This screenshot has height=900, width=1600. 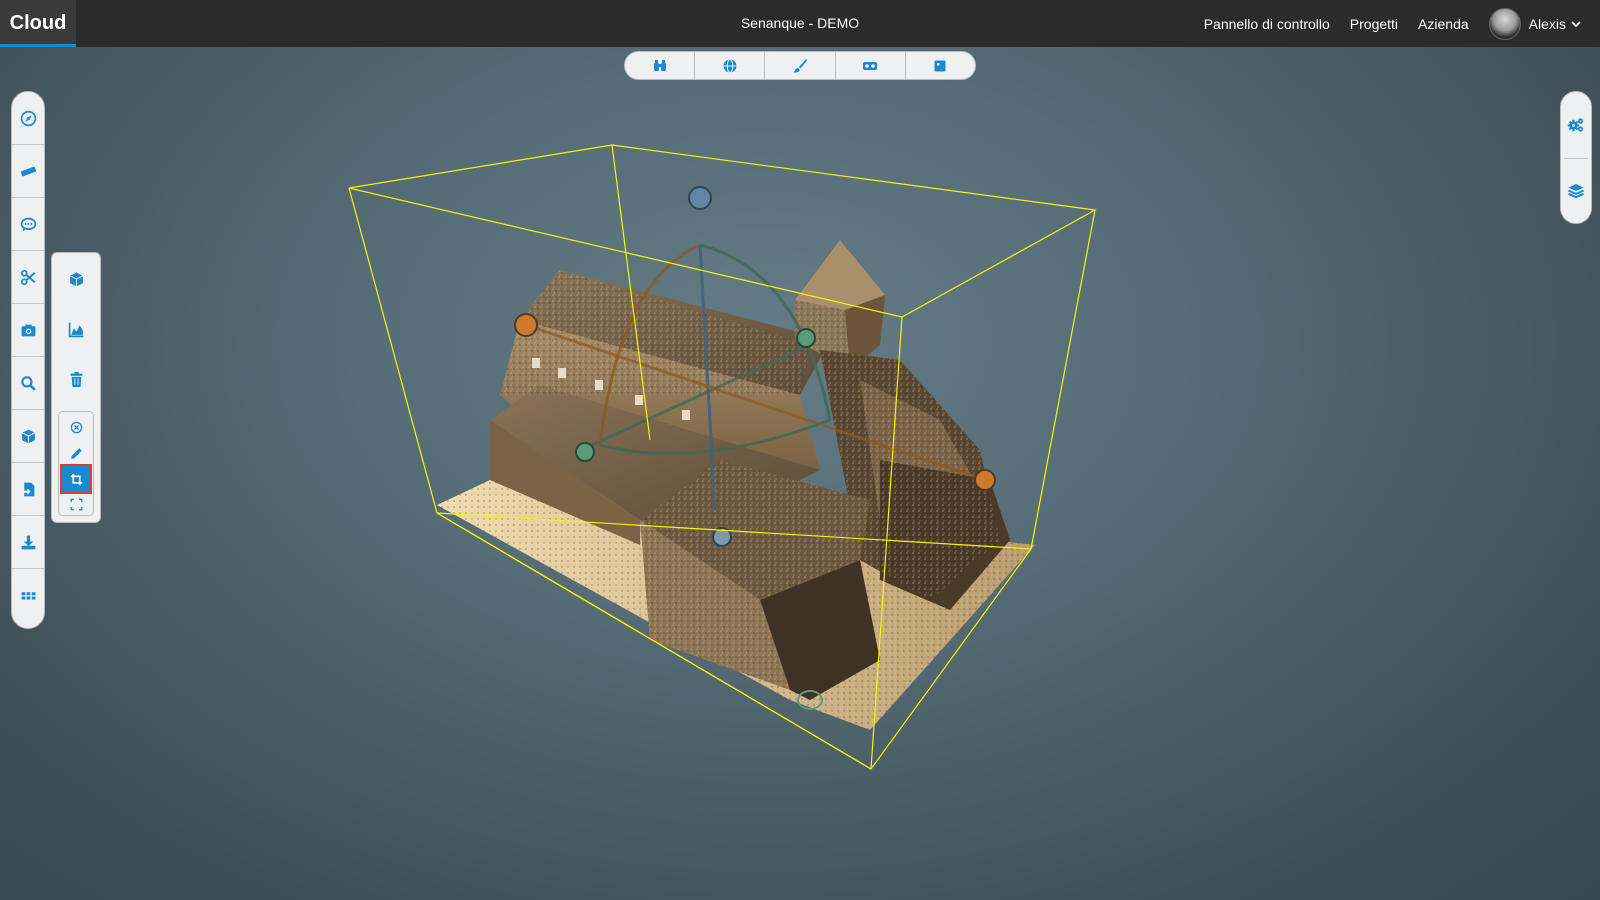 What do you see at coordinates (585, 452) in the screenshot?
I see `gizmo-handle-green-left` at bounding box center [585, 452].